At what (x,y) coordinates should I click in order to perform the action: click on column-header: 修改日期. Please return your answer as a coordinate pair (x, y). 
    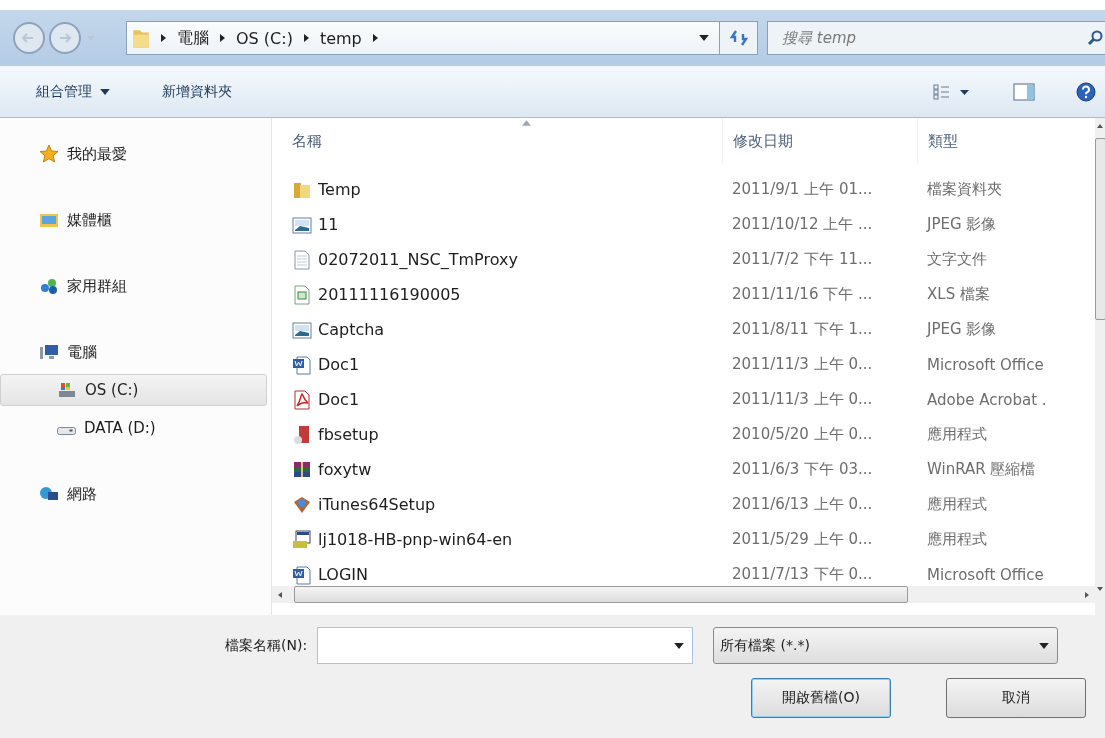
    Looking at the image, I should click on (819, 141).